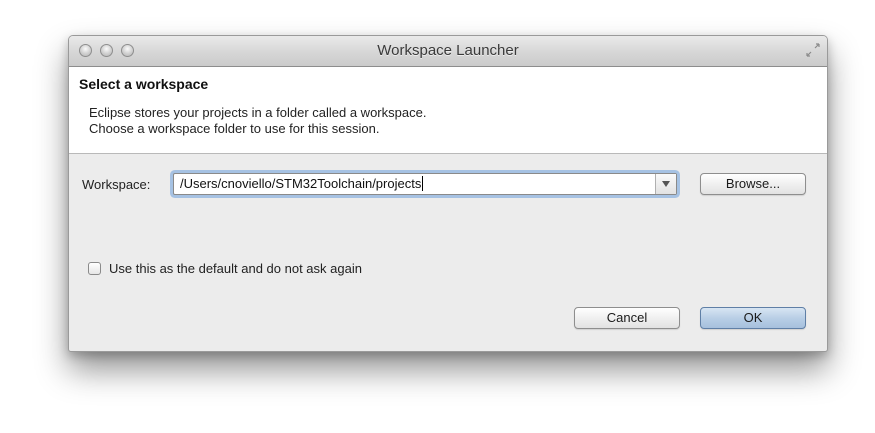  I want to click on chevron-down-icon, so click(666, 184).